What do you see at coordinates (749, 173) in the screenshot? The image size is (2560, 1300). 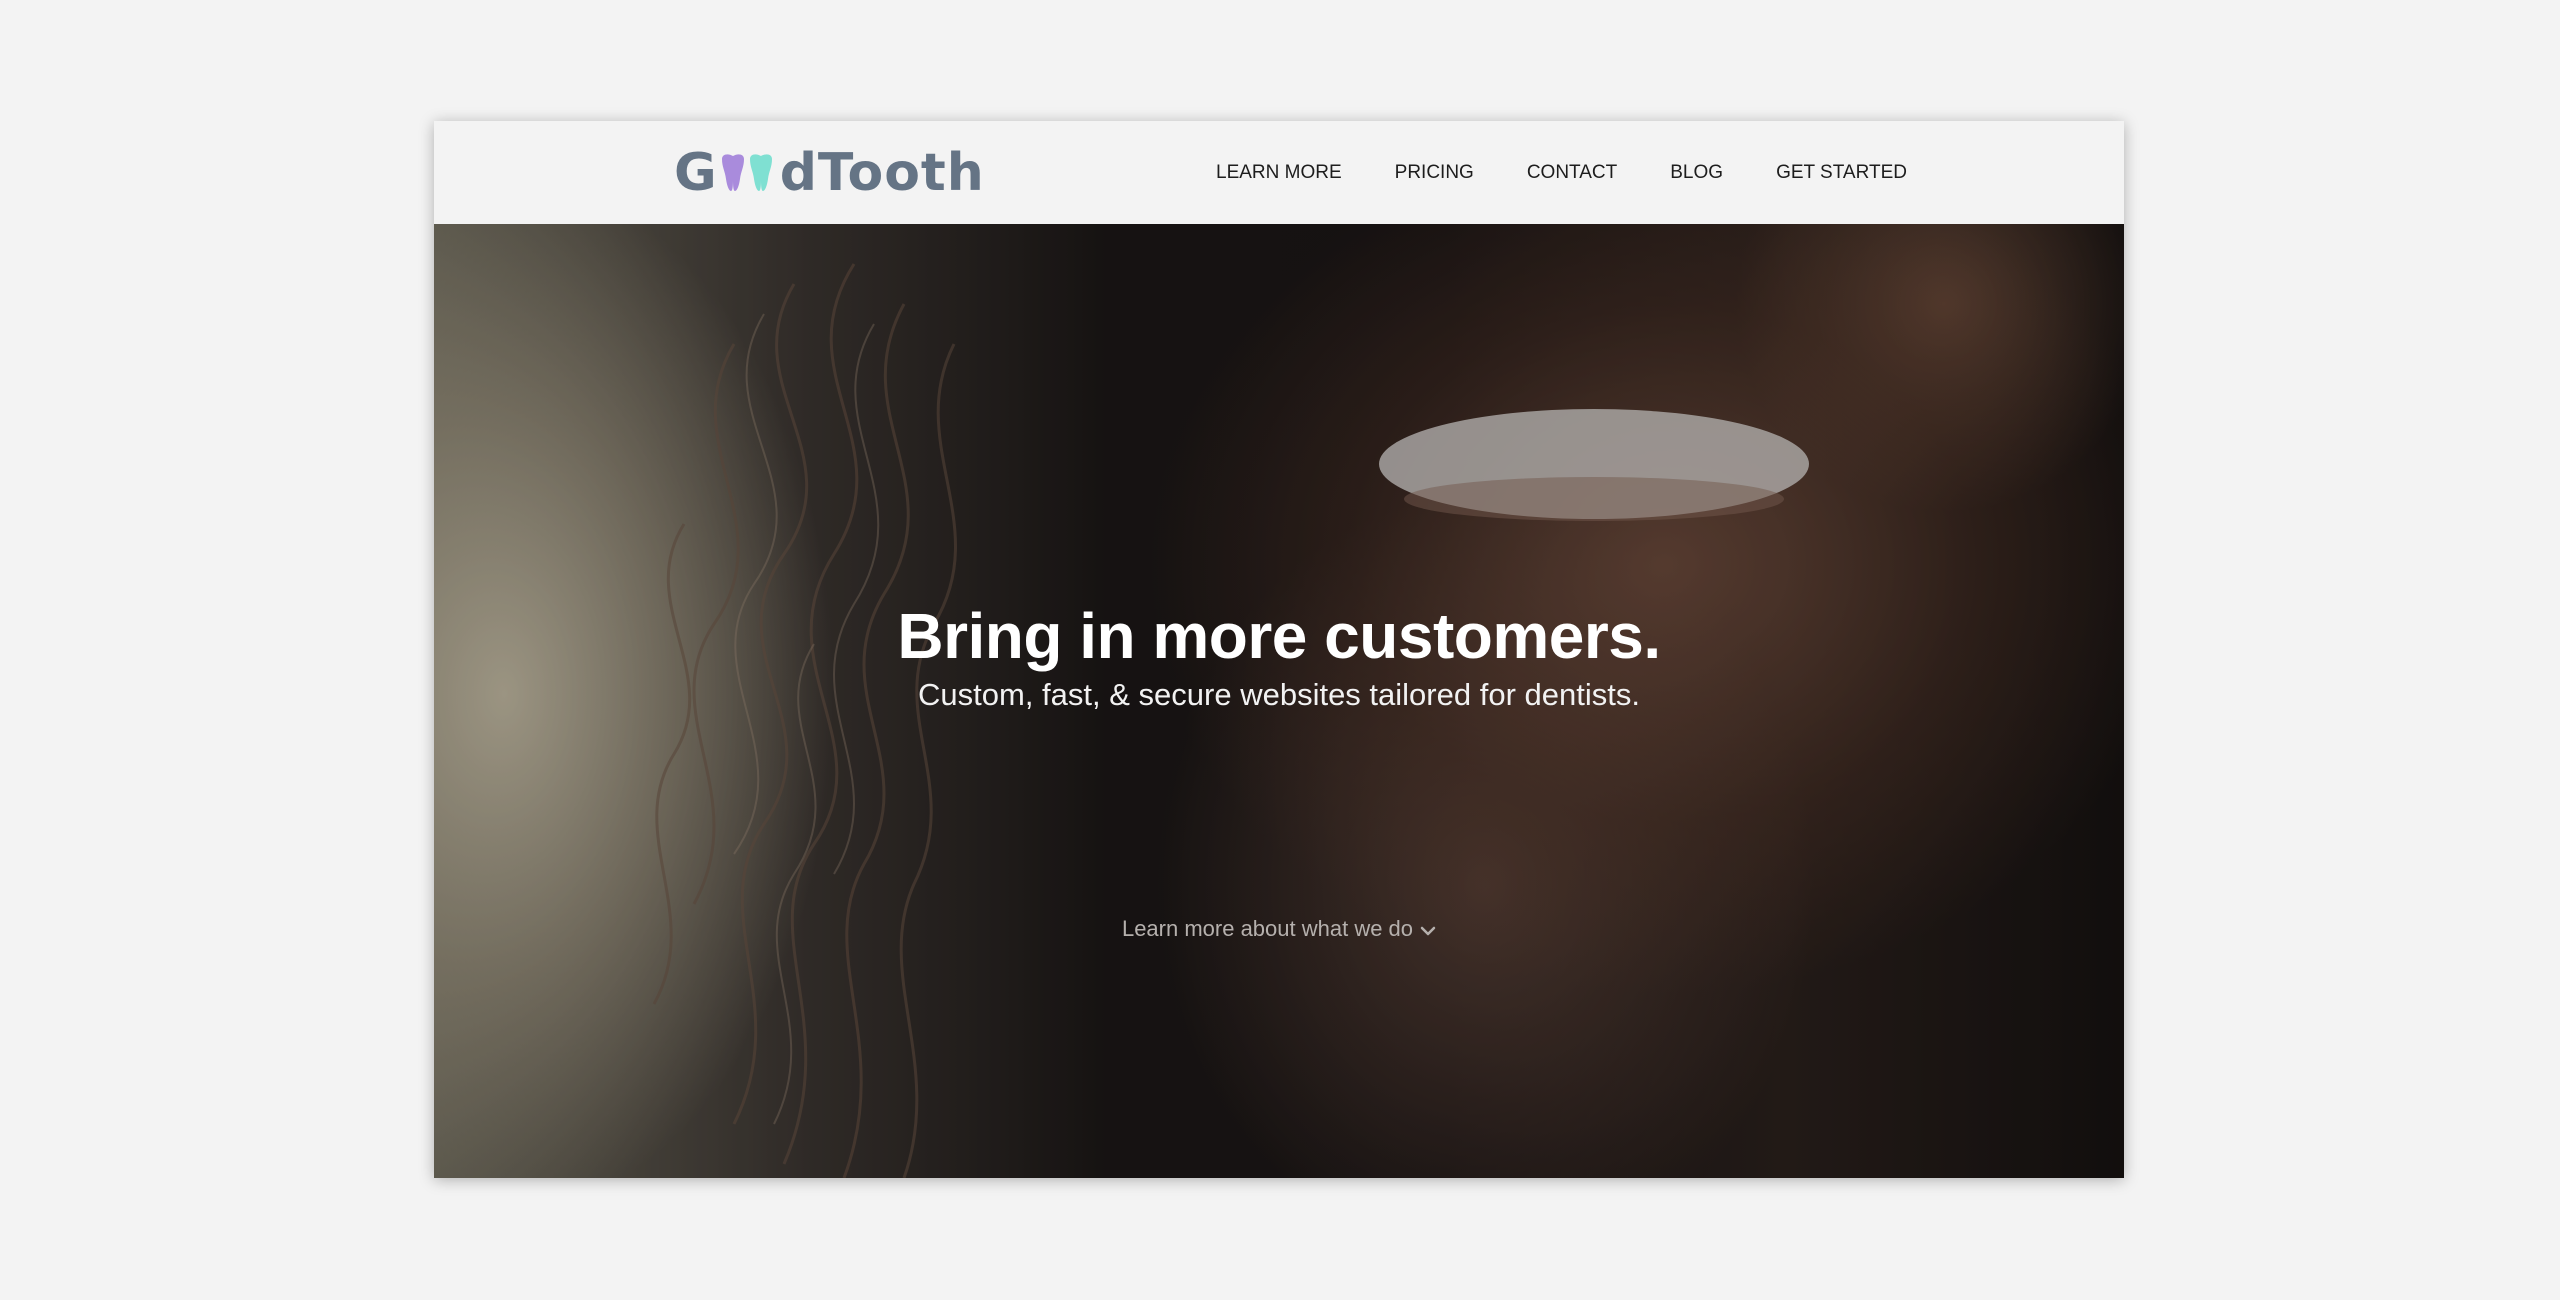 I see `tooth-logo-icon` at bounding box center [749, 173].